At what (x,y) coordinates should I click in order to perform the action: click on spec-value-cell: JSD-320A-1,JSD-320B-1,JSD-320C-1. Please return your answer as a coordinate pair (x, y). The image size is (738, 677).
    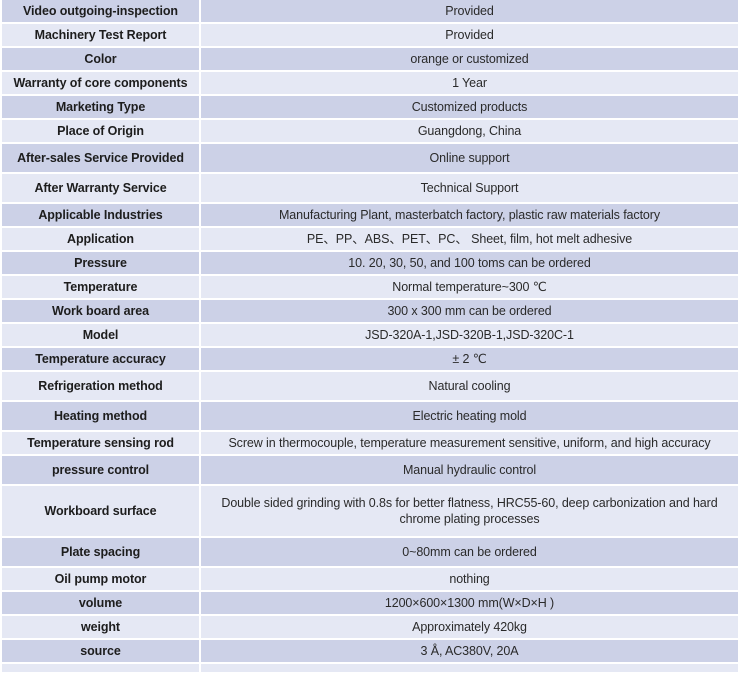
    Looking at the image, I should click on (469, 336).